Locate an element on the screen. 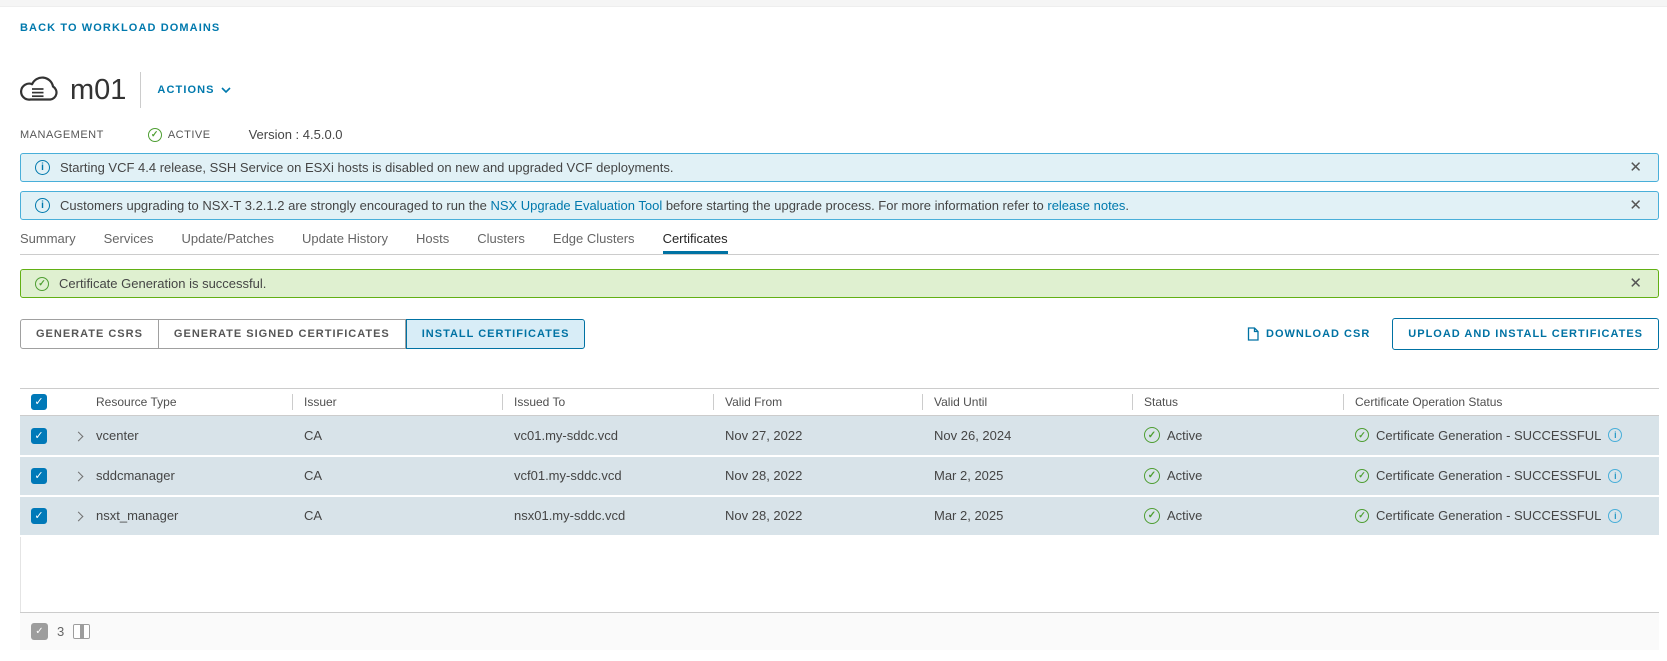  download-csr-button: DOWNLOAD CSR is located at coordinates (1308, 334).